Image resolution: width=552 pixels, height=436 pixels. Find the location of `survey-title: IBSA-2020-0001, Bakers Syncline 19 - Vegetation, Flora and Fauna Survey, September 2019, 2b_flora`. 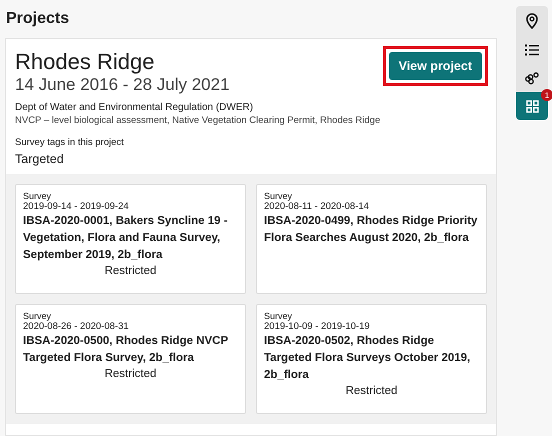

survey-title: IBSA-2020-0001, Bakers Syncline 19 - Vegetation, Flora and Fauna Survey, September 2019, 2b_flora is located at coordinates (126, 238).